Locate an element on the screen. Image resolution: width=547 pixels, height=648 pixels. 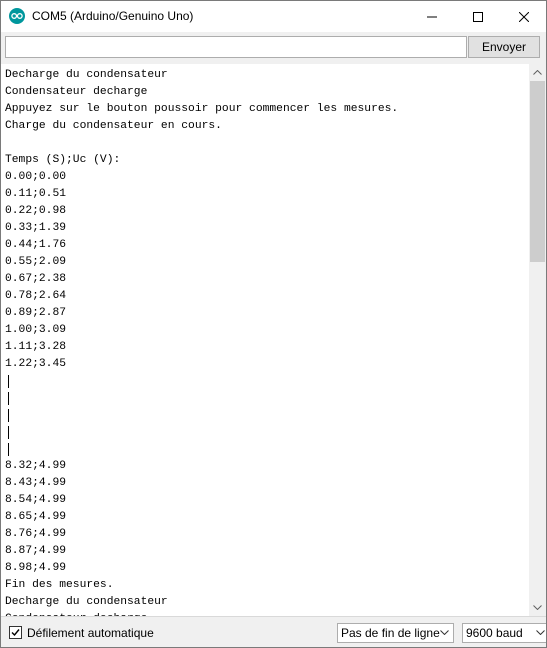
window-title: COM5 (Arduino/Genuino Uno) is located at coordinates (113, 16).